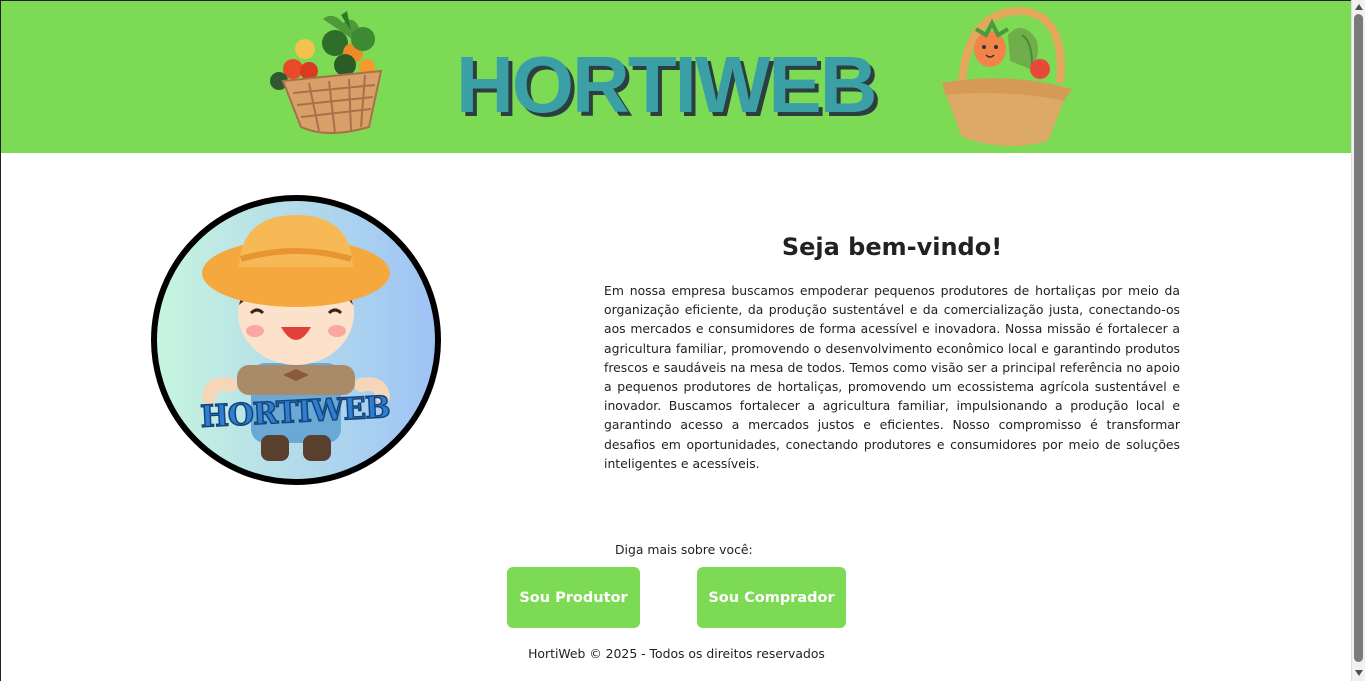 The height and width of the screenshot is (681, 1365). Describe the element at coordinates (892, 247) in the screenshot. I see `welcome-title: Seja bem-vindo!` at that location.